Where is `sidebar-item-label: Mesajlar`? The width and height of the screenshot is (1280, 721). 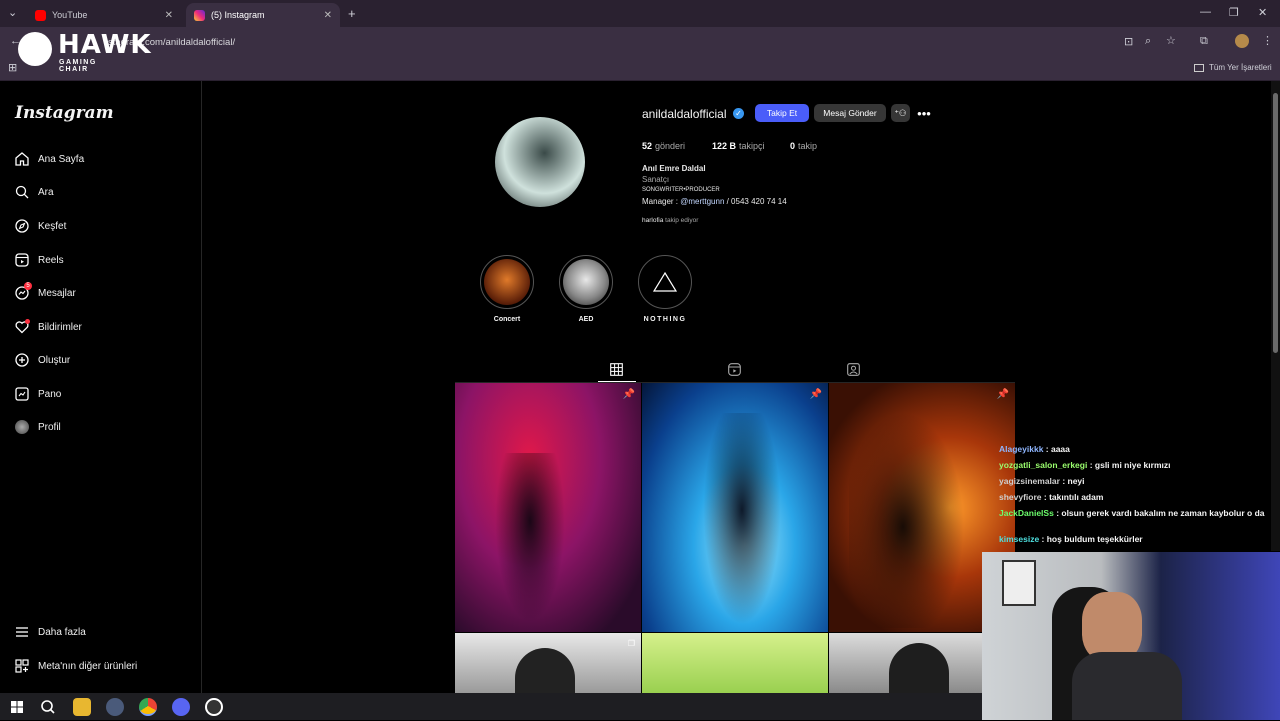
sidebar-item-label: Mesajlar is located at coordinates (57, 293).